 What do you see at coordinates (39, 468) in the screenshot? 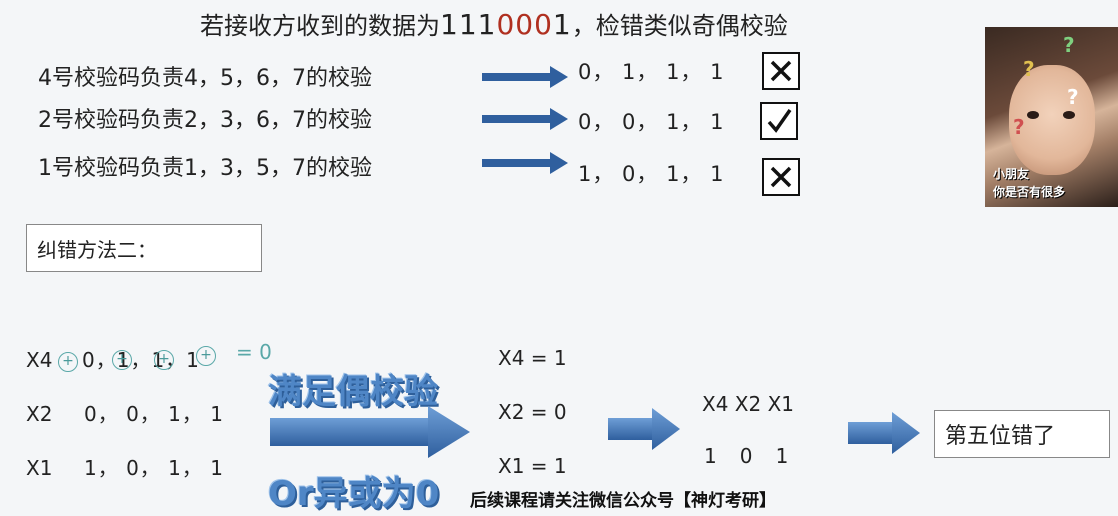
I see `x1-label: X1` at bounding box center [39, 468].